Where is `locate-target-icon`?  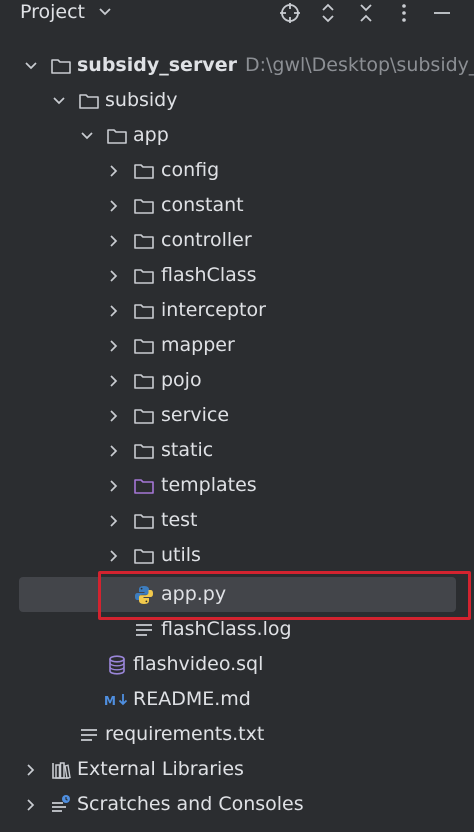
locate-target-icon is located at coordinates (290, 13).